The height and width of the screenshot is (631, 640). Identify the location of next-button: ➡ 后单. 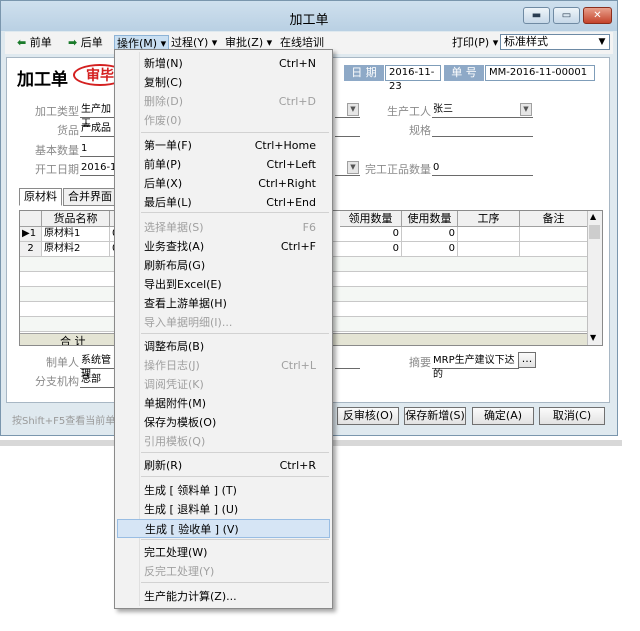
(85, 43).